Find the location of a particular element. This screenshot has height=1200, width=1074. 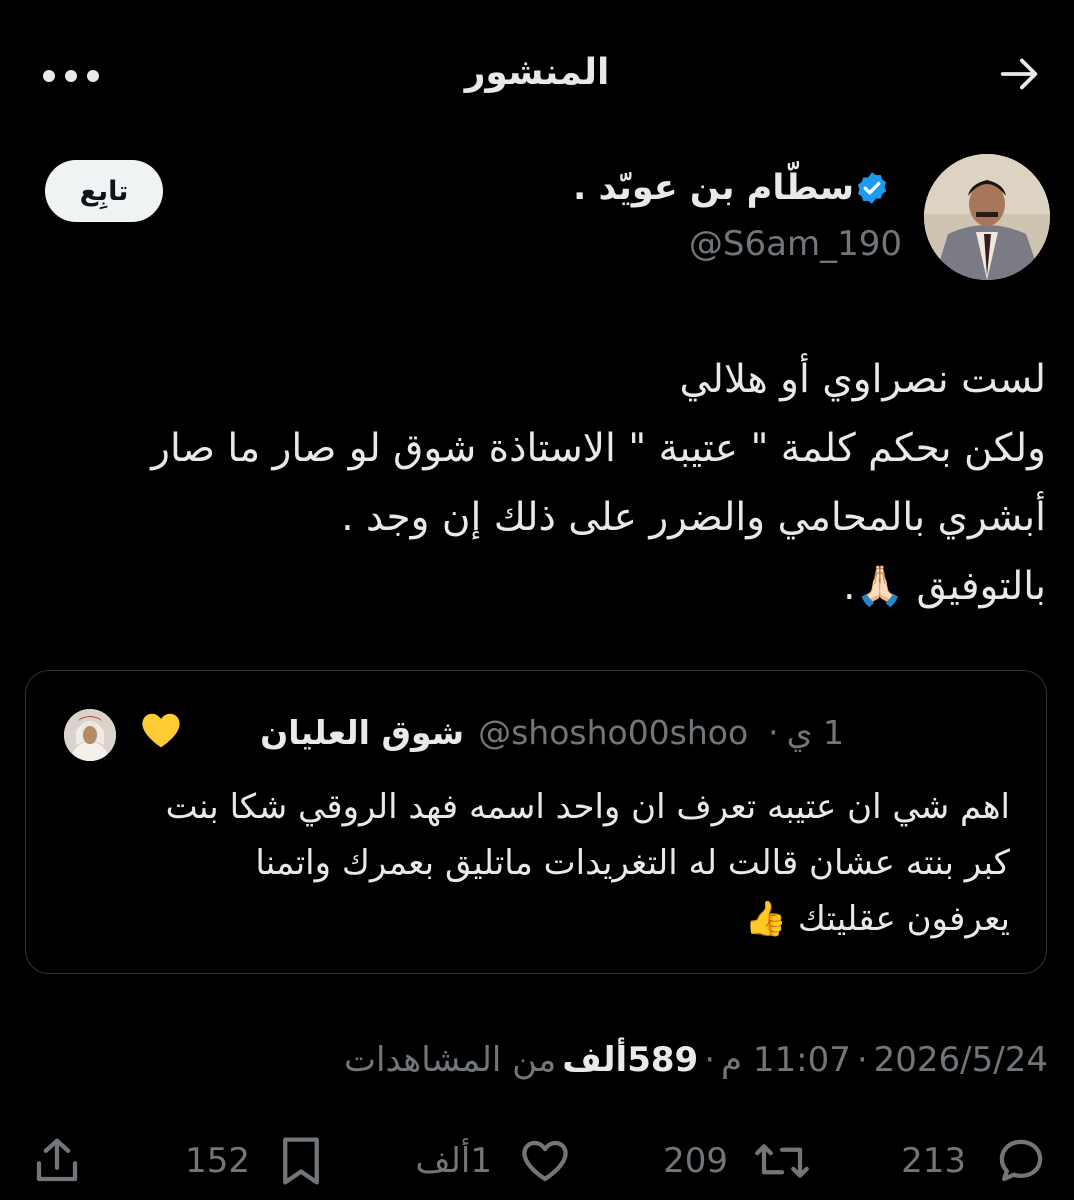

author-name-row: سطّام بن عويّد . is located at coordinates (737, 188).